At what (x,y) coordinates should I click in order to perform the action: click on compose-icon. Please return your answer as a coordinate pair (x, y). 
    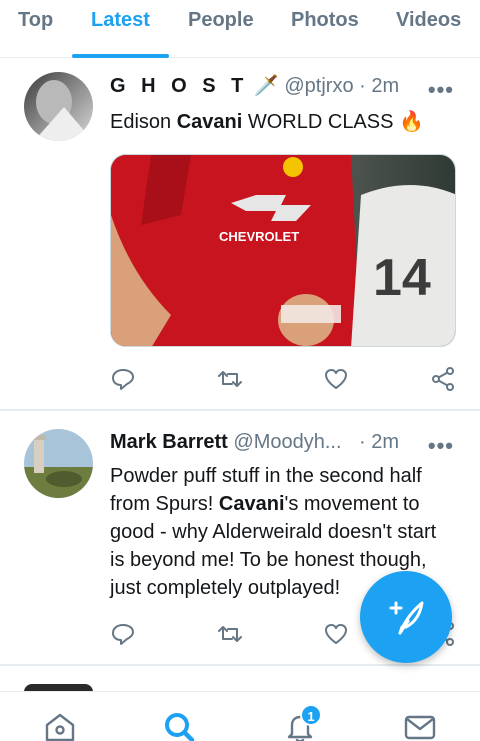
    Looking at the image, I should click on (406, 618).